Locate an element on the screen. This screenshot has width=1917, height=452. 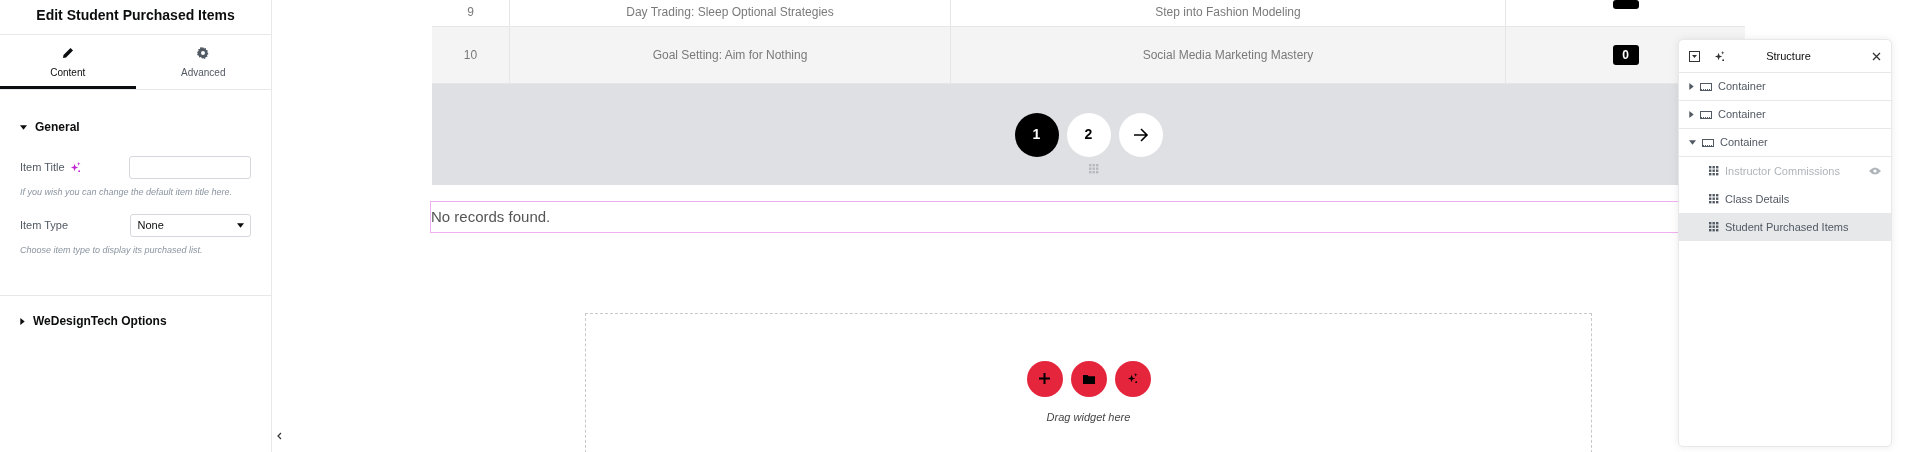
folder-icon is located at coordinates (1088, 378).